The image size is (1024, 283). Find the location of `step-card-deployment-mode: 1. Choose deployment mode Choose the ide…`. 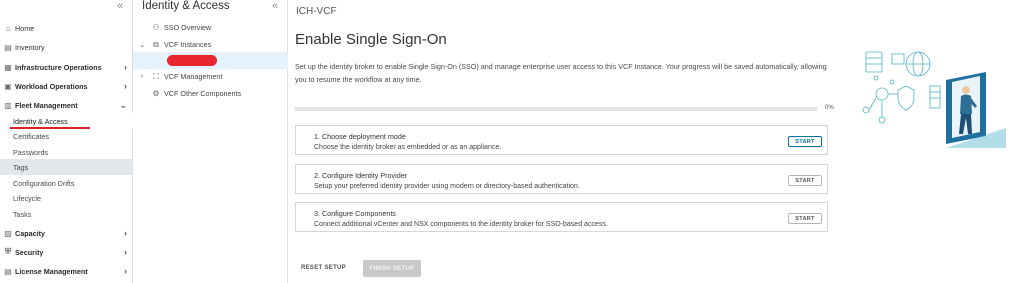

step-card-deployment-mode: 1. Choose deployment mode Choose the ide… is located at coordinates (561, 140).